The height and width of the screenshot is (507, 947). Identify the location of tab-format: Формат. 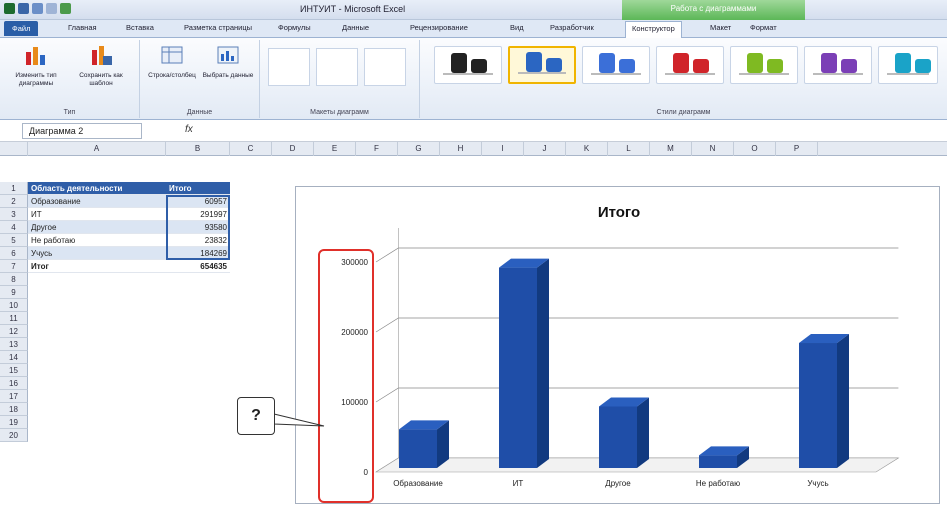
(763, 27).